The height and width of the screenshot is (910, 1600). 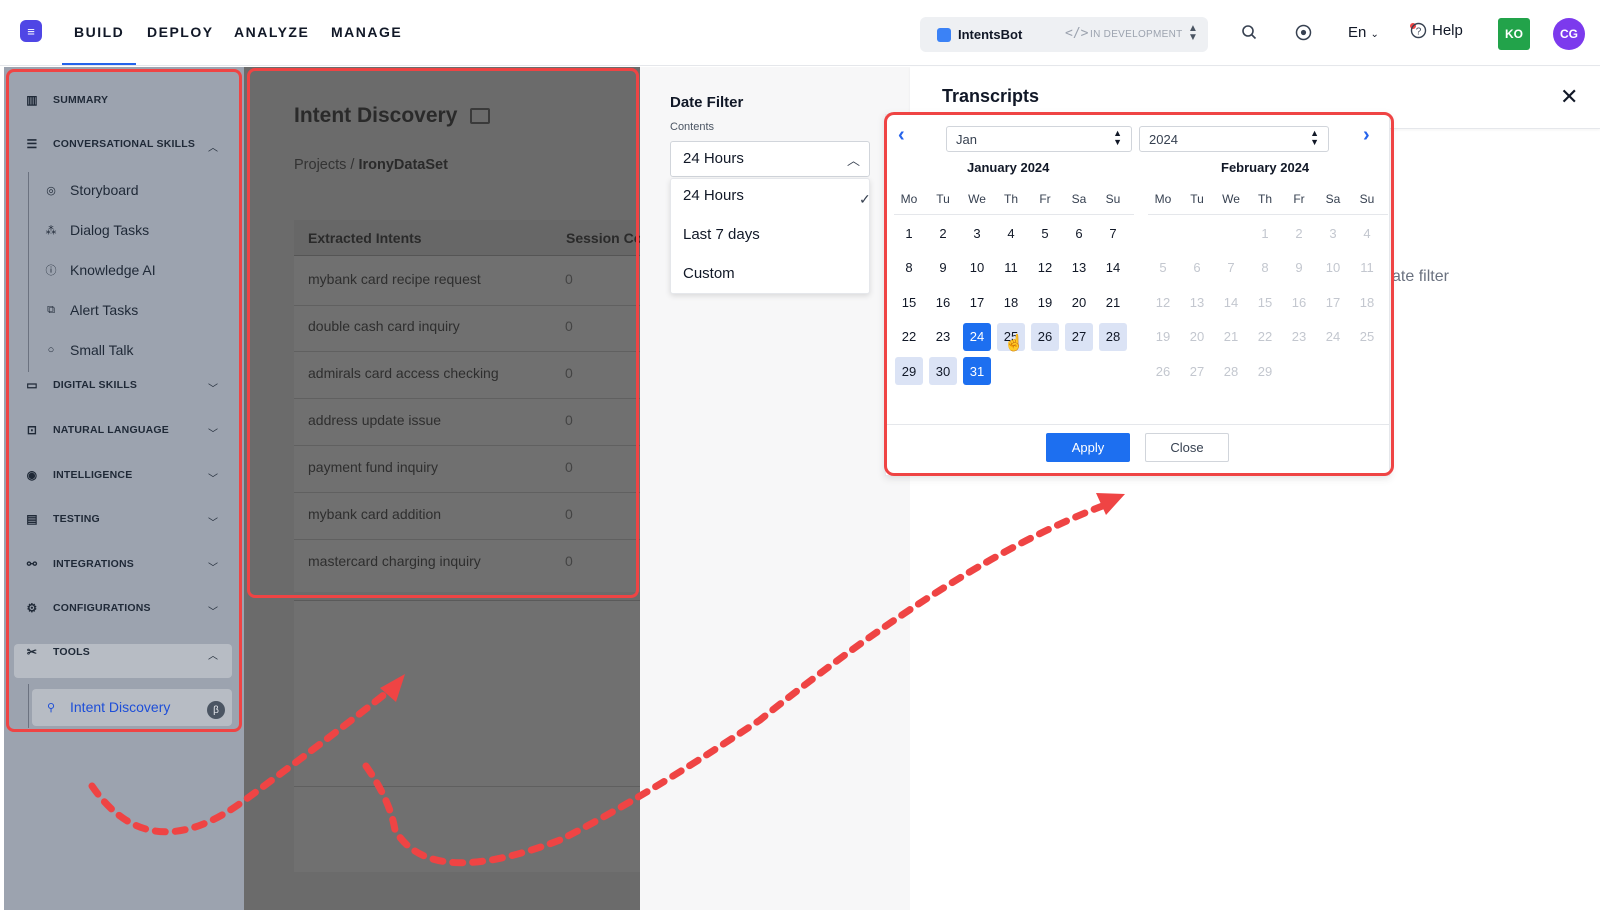 I want to click on chevron-down-icon: ⌄, so click(x=1374, y=34).